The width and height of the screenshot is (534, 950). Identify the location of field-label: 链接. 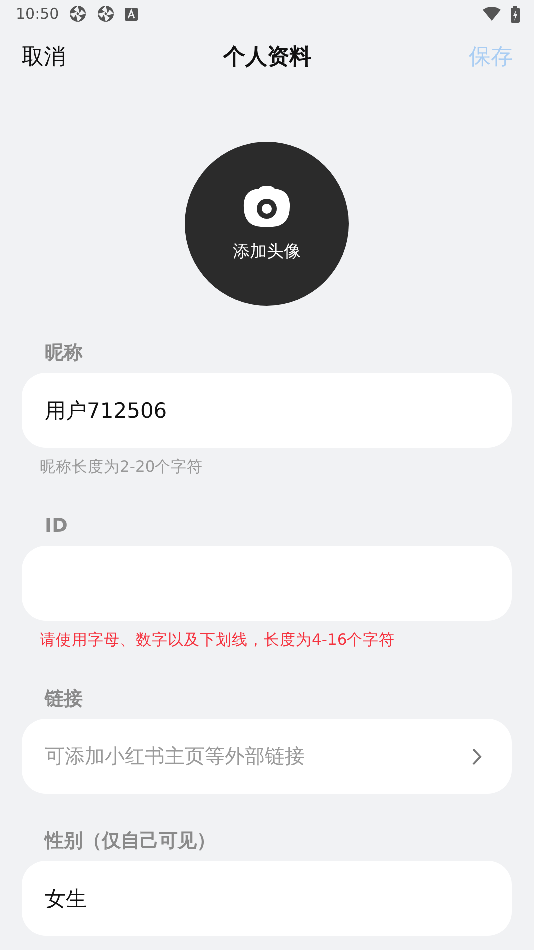
(64, 699).